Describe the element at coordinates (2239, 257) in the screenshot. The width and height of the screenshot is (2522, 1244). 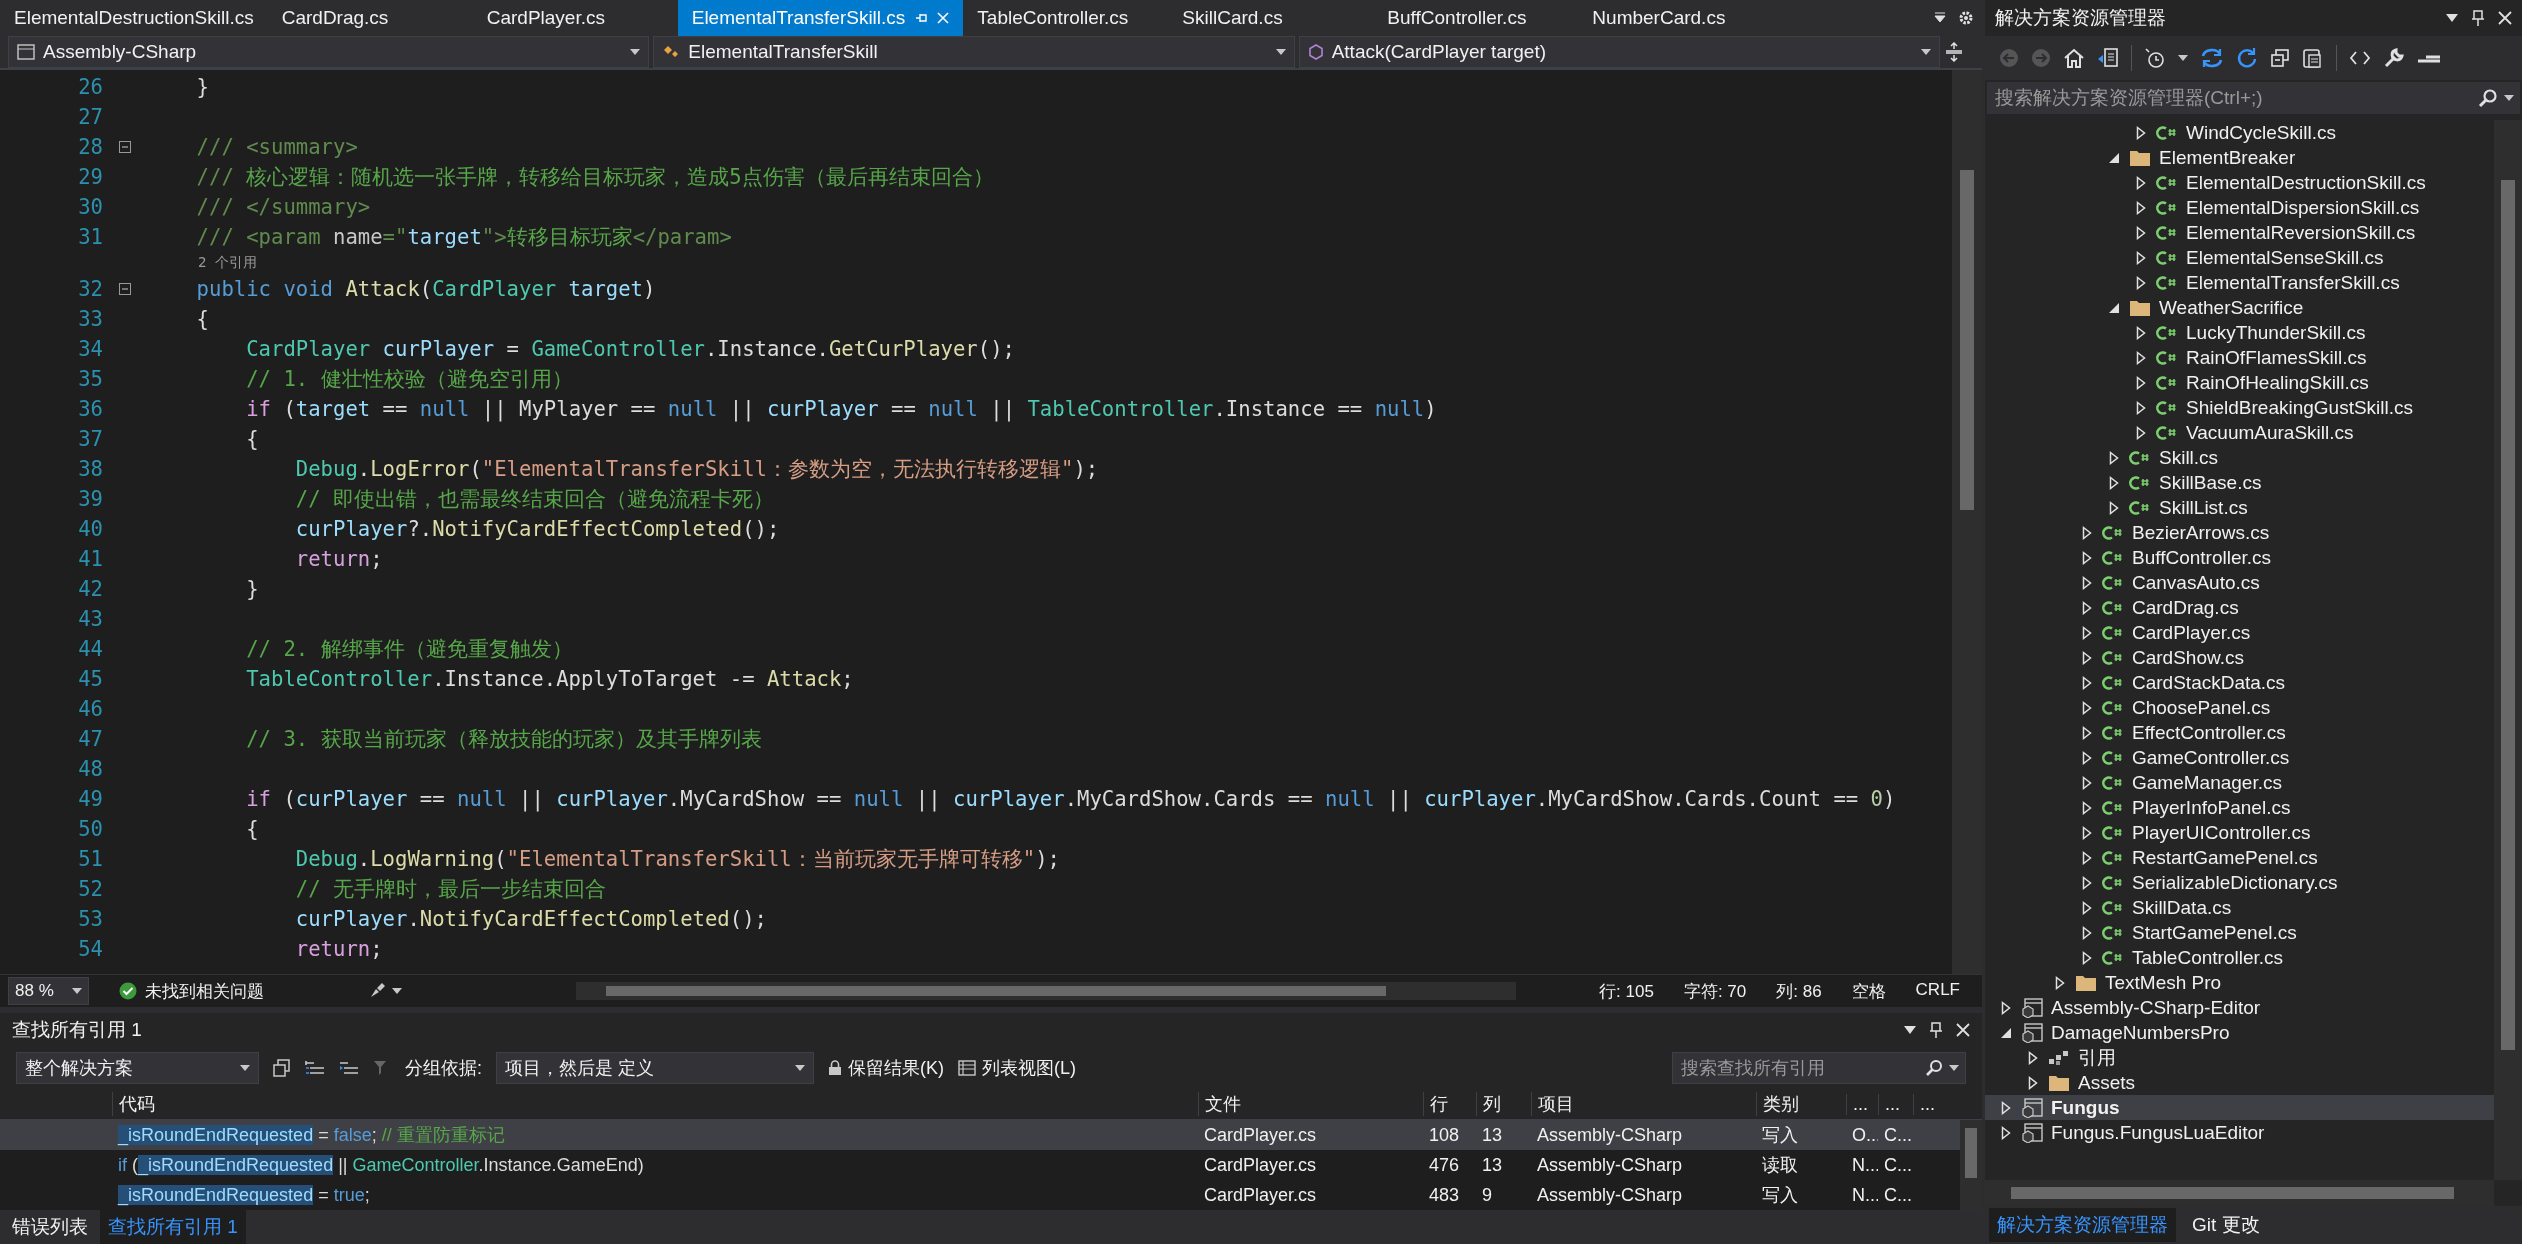
I see `tree-item: ElementalSenseSkill.cs` at that location.